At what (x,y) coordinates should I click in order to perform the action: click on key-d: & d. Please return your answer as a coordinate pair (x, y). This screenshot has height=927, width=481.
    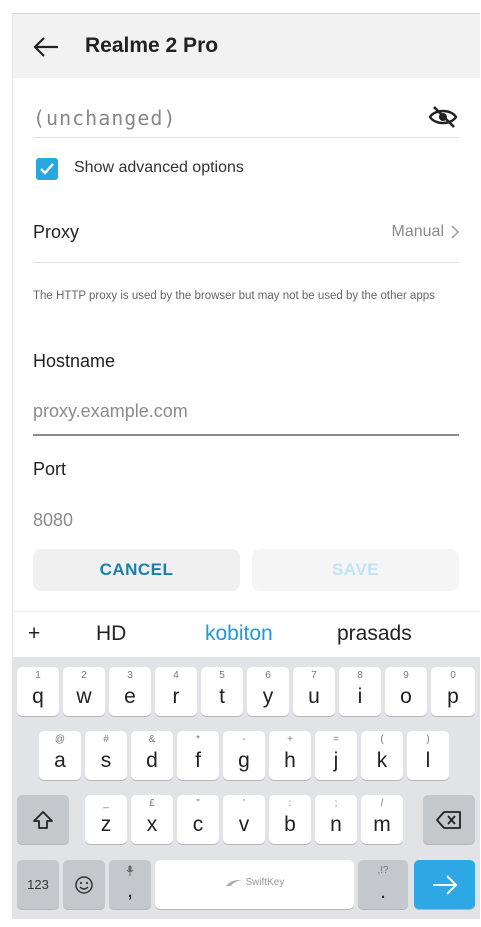
    Looking at the image, I should click on (152, 755).